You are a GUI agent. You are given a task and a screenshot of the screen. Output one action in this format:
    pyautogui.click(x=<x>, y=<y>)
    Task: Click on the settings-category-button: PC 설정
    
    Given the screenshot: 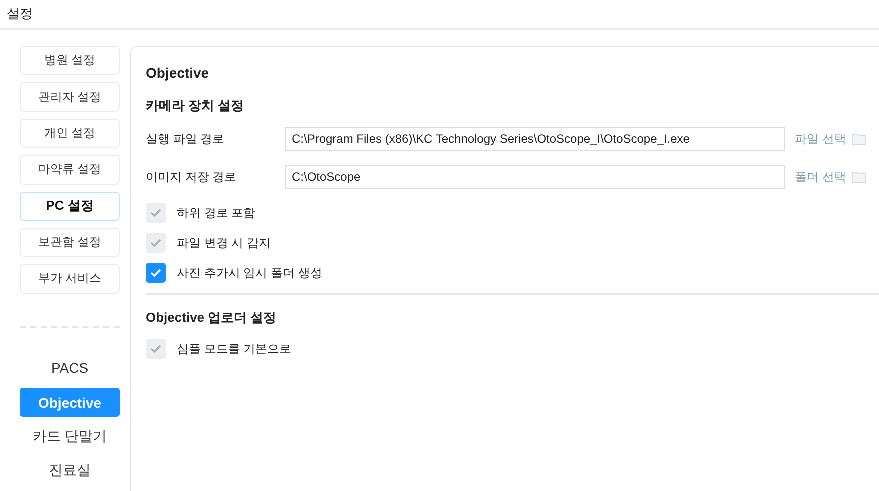 What is the action you would take?
    pyautogui.click(x=70, y=206)
    